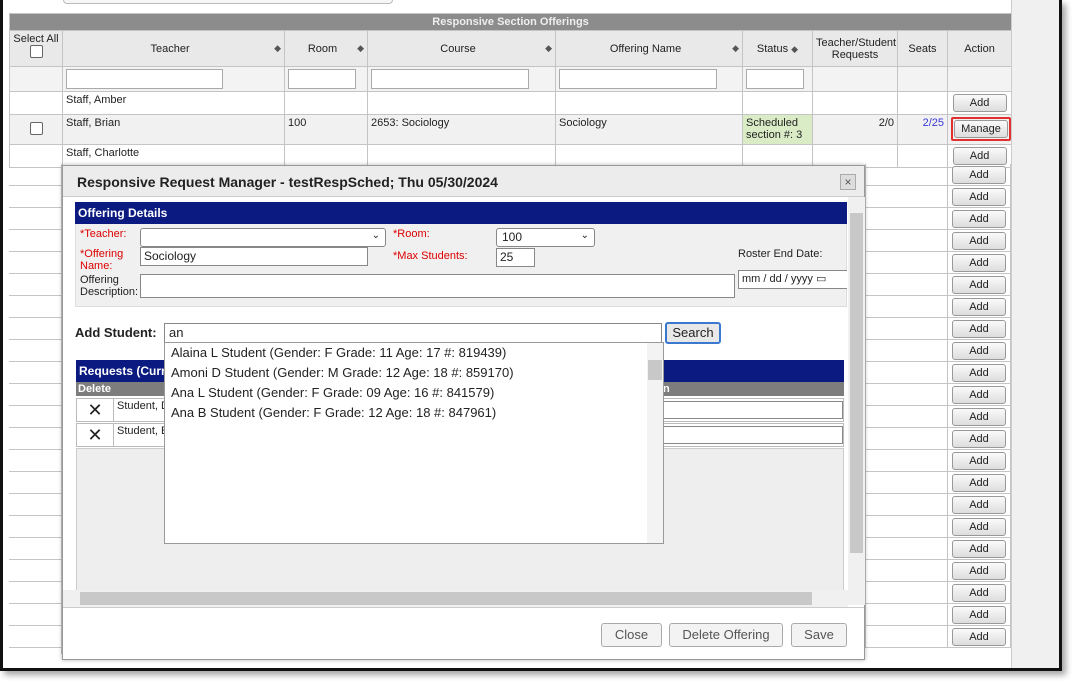  Describe the element at coordinates (856, 401) in the screenshot. I see `modal-vertical-scrollbar` at that location.